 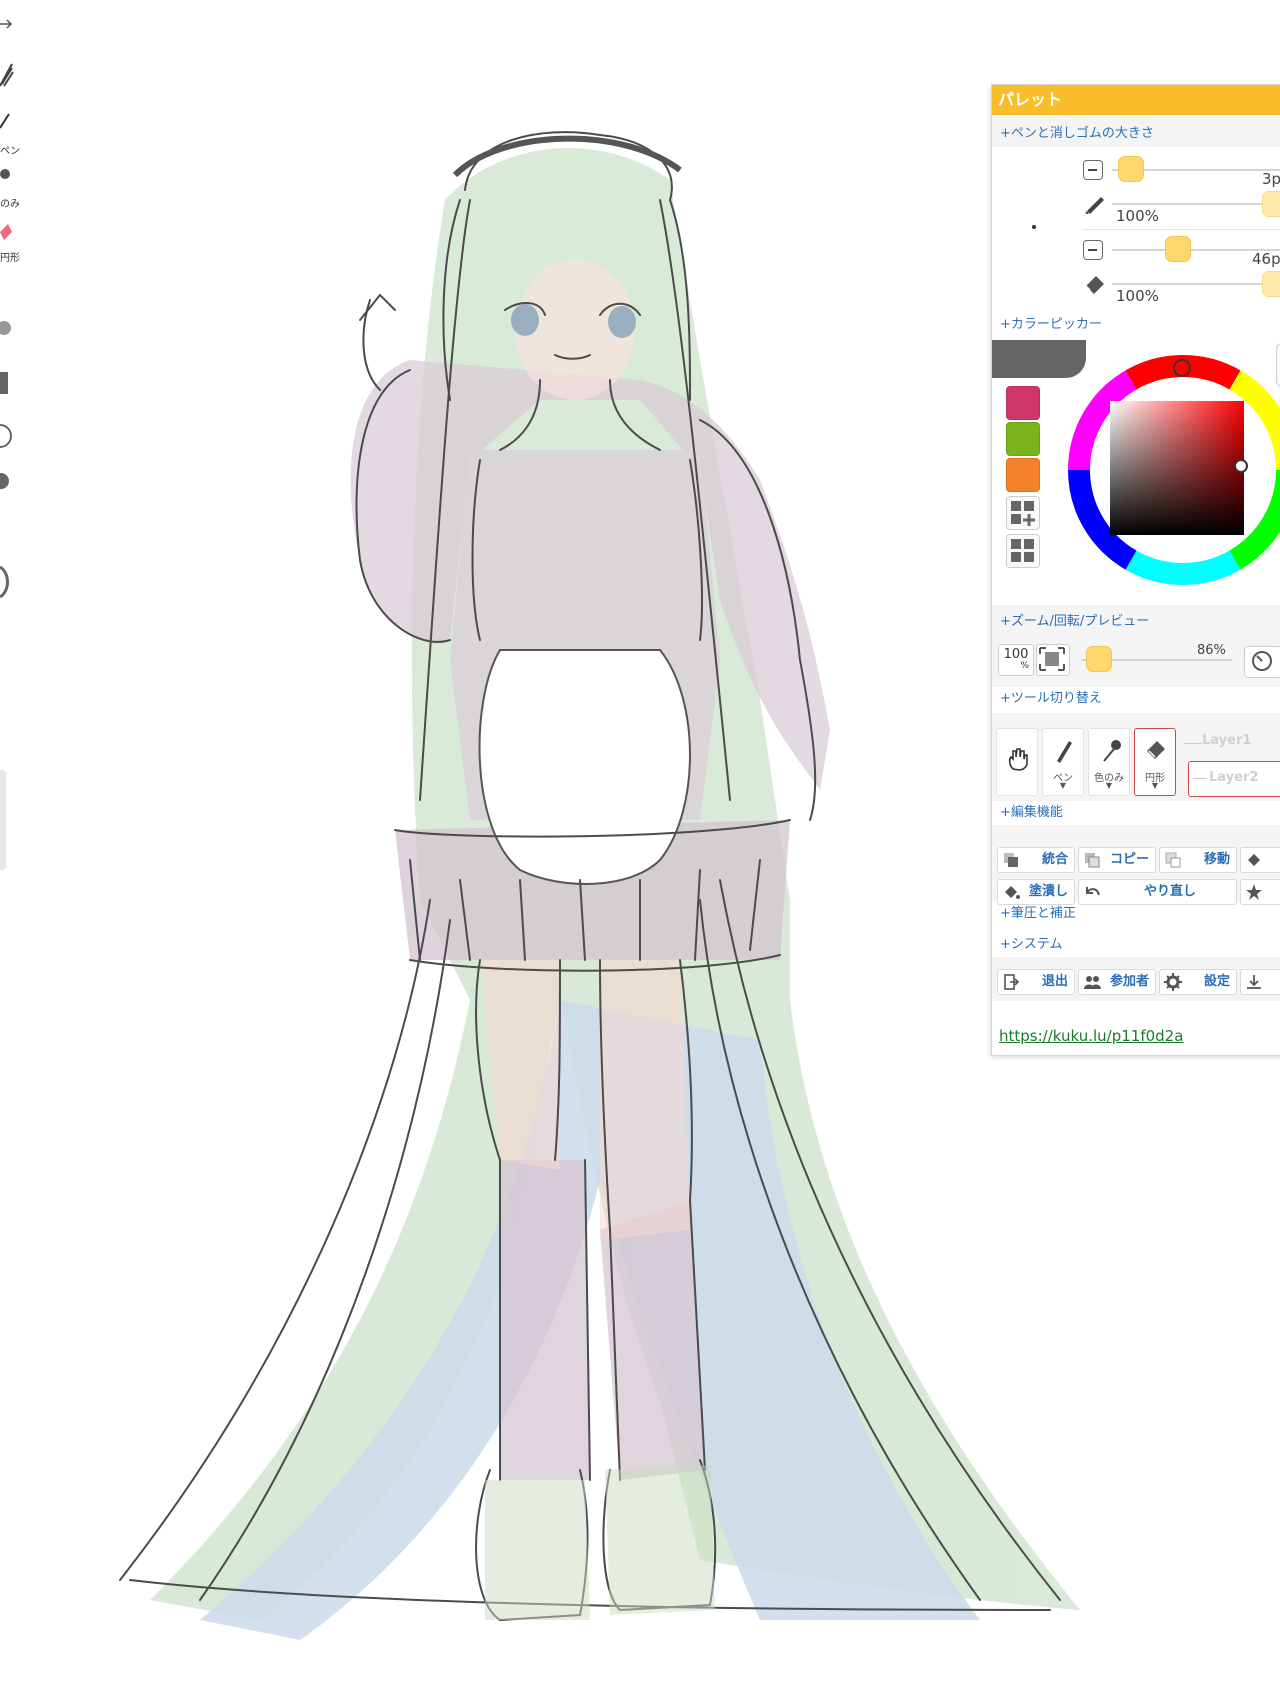 I want to click on system-section-title: +システム, so click(x=1031, y=942).